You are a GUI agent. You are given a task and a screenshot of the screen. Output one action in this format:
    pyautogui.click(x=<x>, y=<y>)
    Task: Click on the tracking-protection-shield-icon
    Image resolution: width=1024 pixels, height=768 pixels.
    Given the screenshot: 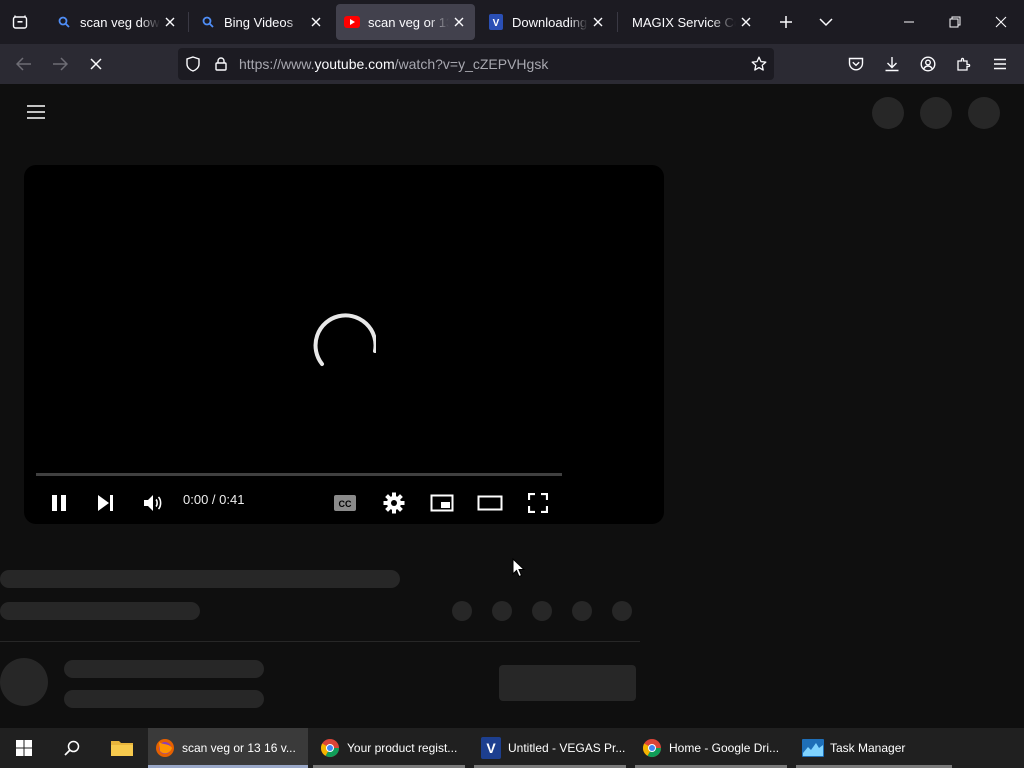 What is the action you would take?
    pyautogui.click(x=193, y=64)
    